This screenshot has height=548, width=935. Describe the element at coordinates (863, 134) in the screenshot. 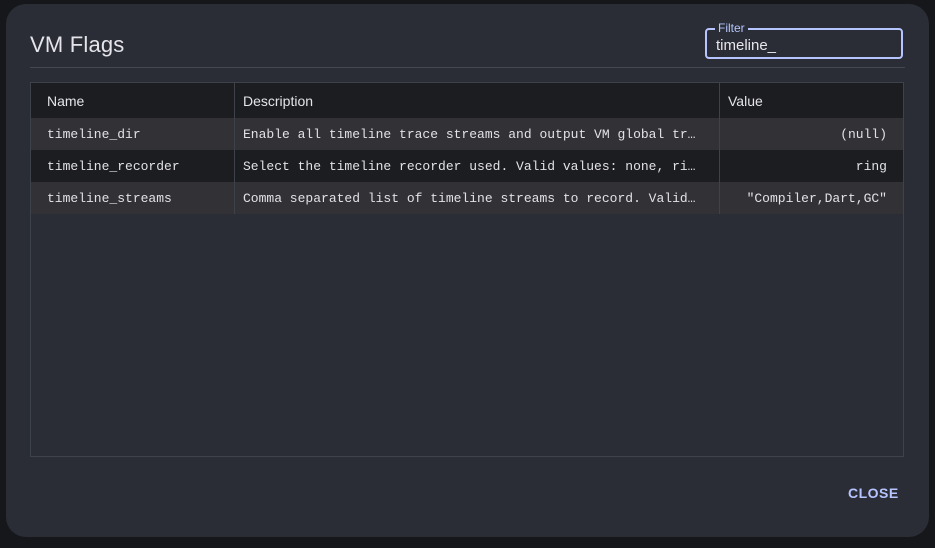

I see `flag-value: (null)` at that location.